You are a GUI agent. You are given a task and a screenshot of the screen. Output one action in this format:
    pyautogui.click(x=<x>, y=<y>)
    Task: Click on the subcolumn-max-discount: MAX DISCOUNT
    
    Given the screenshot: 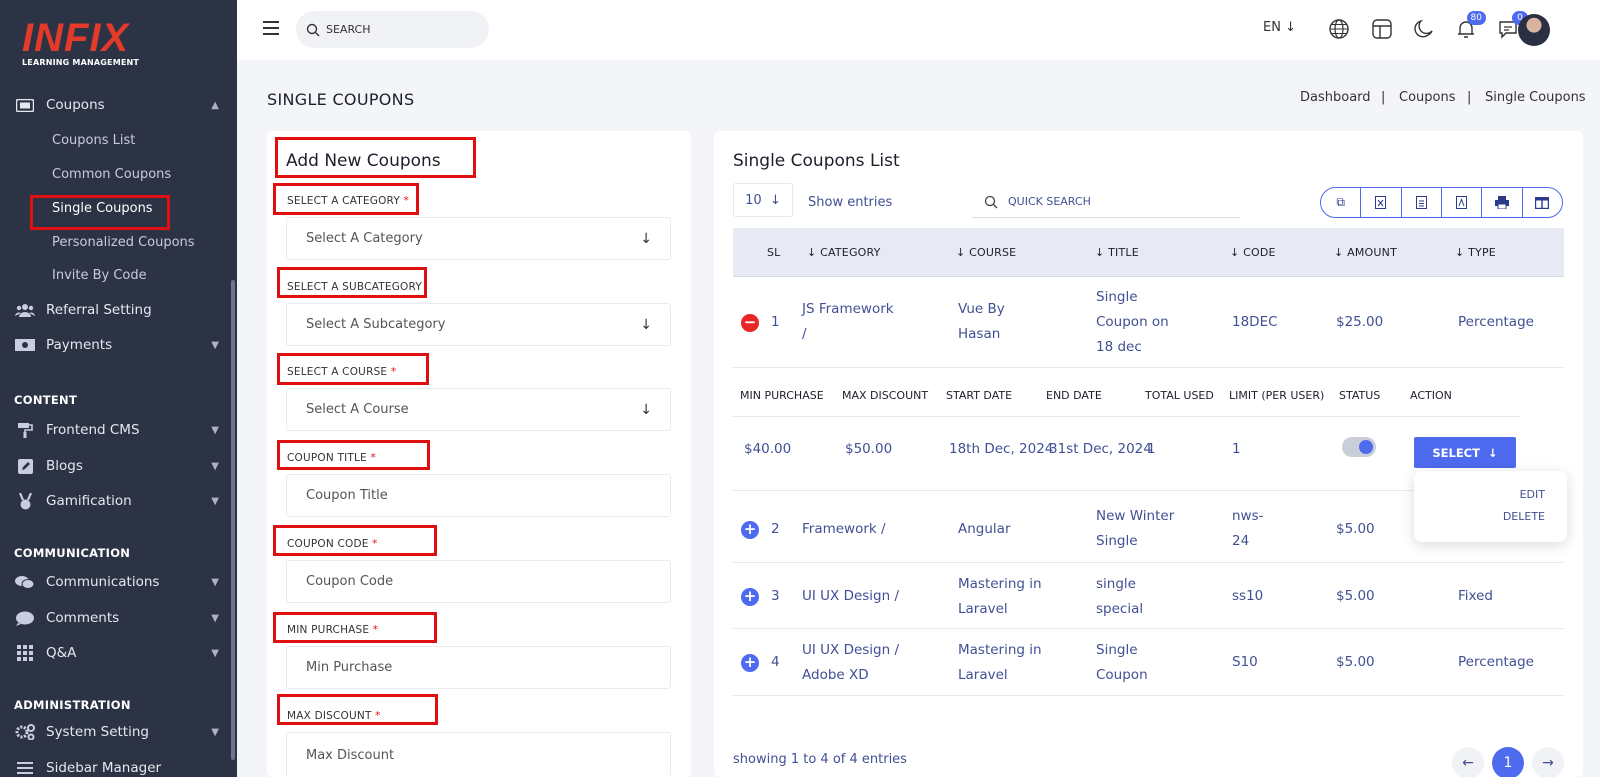 What is the action you would take?
    pyautogui.click(x=885, y=395)
    